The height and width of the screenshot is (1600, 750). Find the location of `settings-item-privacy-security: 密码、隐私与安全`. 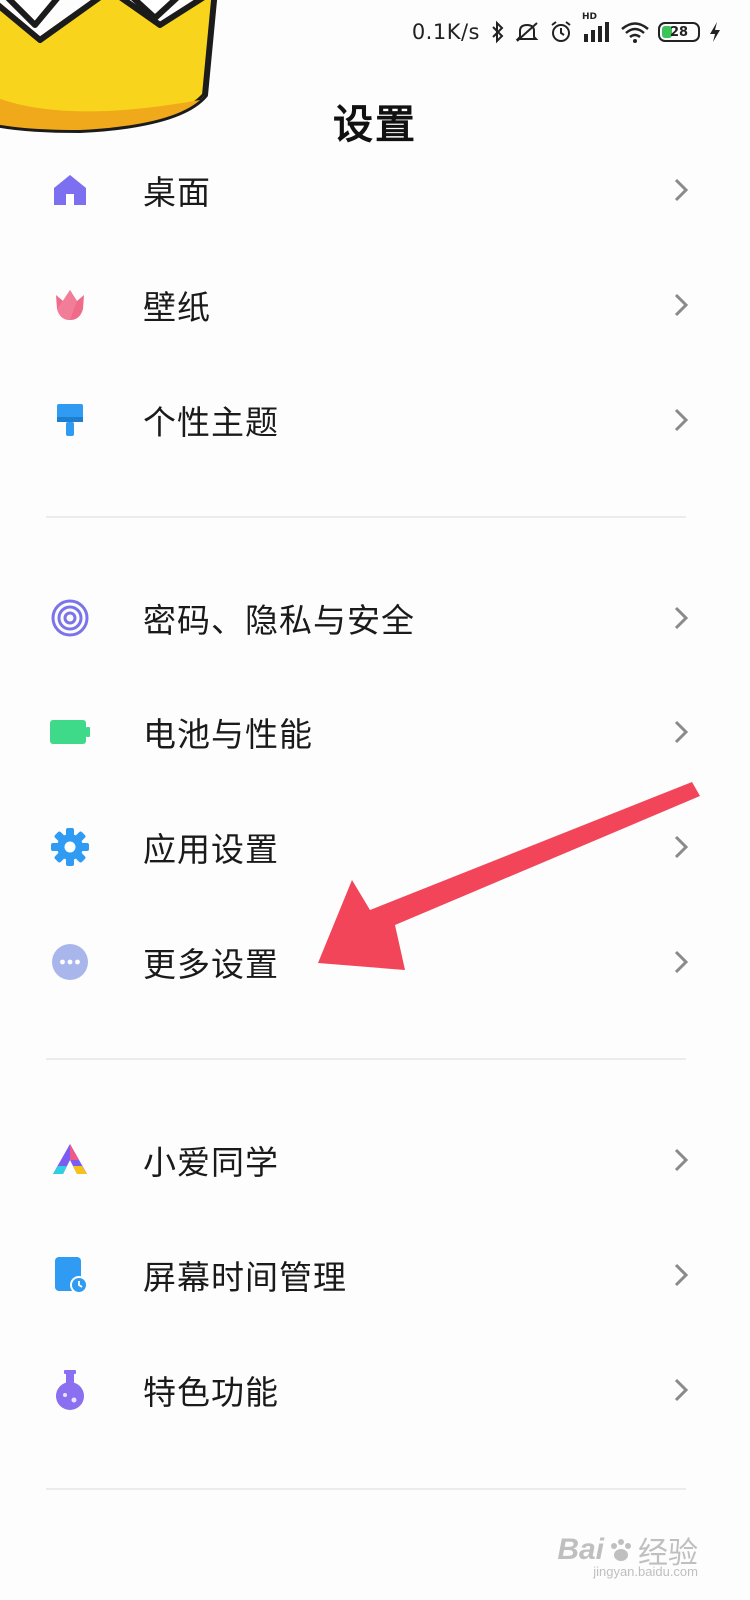

settings-item-privacy-security: 密码、隐私与安全 is located at coordinates (375, 618).